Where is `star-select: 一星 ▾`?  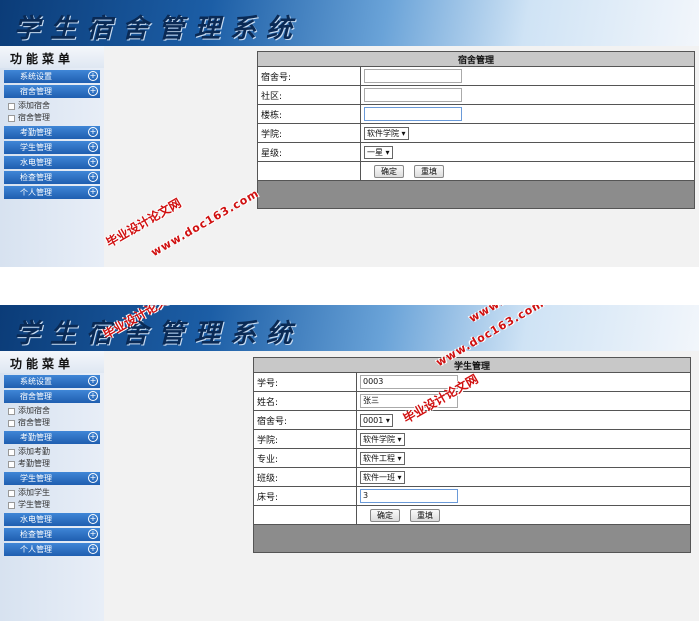 star-select: 一星 ▾ is located at coordinates (378, 152).